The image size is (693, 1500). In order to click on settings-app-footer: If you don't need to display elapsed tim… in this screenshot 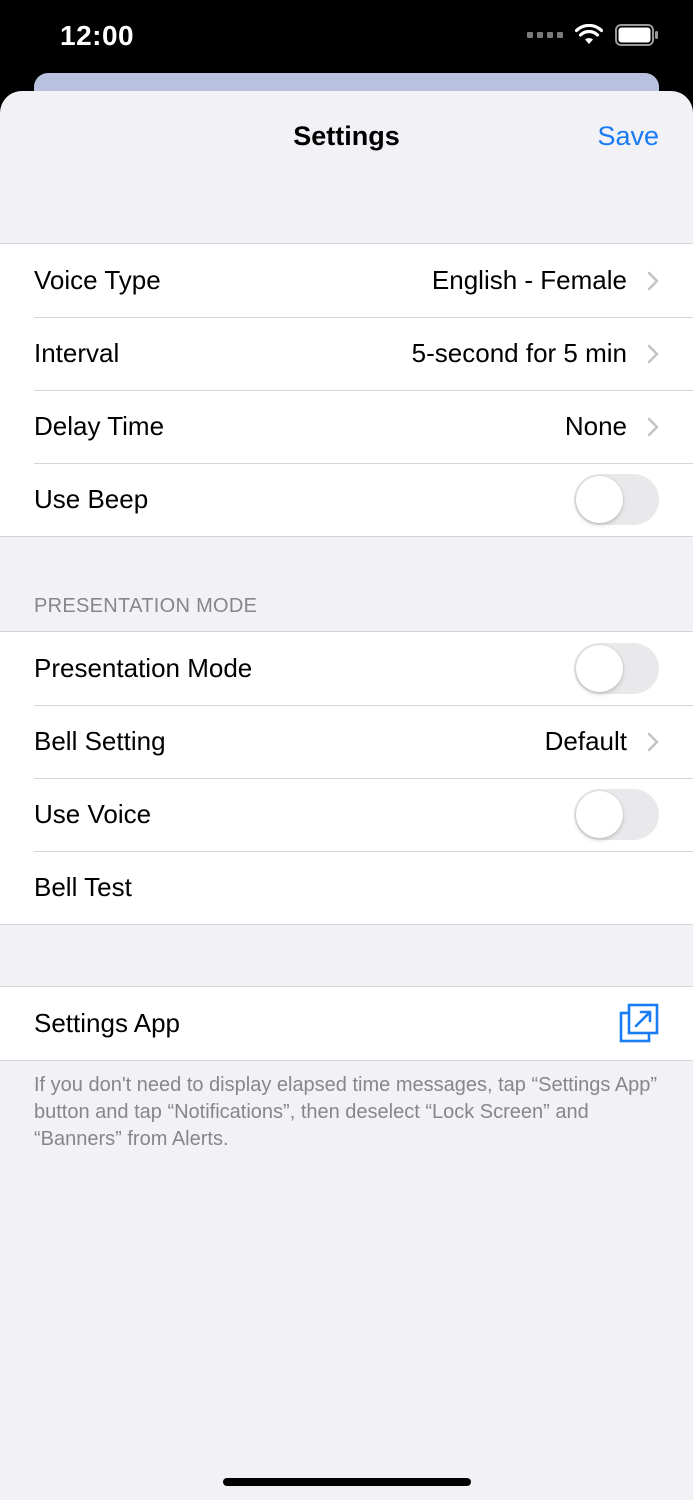, I will do `click(346, 1112)`.